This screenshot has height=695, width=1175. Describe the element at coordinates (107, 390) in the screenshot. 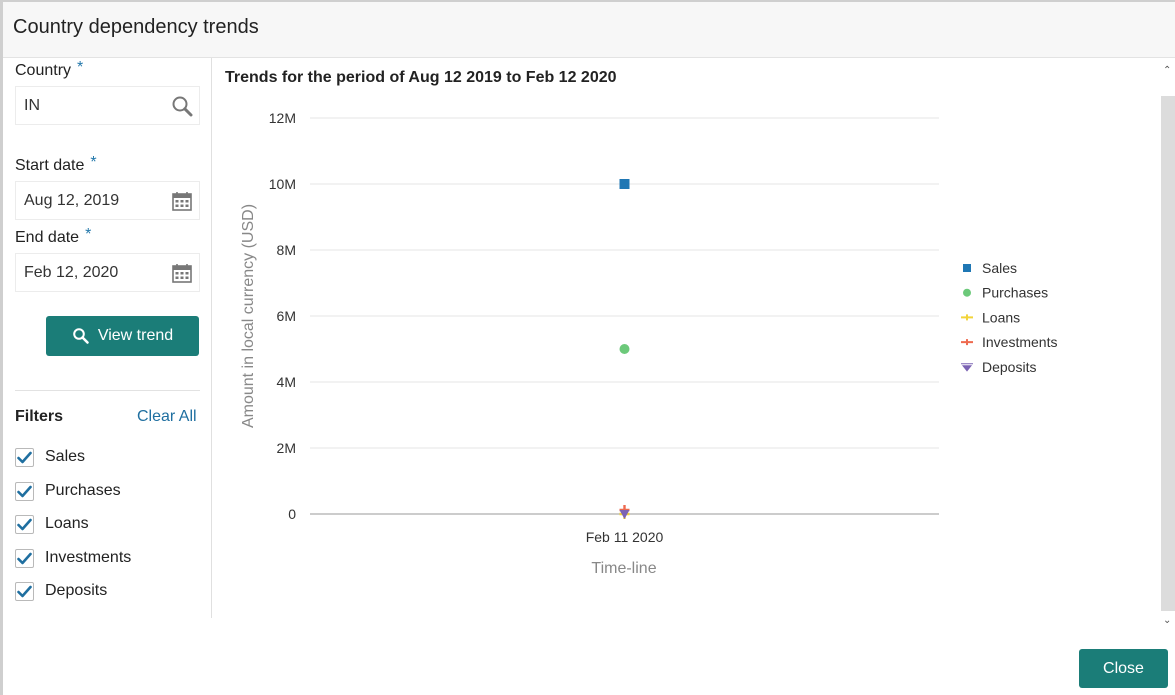

I see `divider` at that location.